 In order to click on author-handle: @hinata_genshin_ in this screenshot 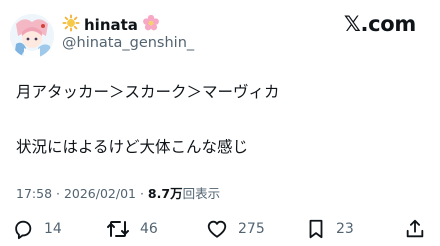, I will do `click(128, 43)`.